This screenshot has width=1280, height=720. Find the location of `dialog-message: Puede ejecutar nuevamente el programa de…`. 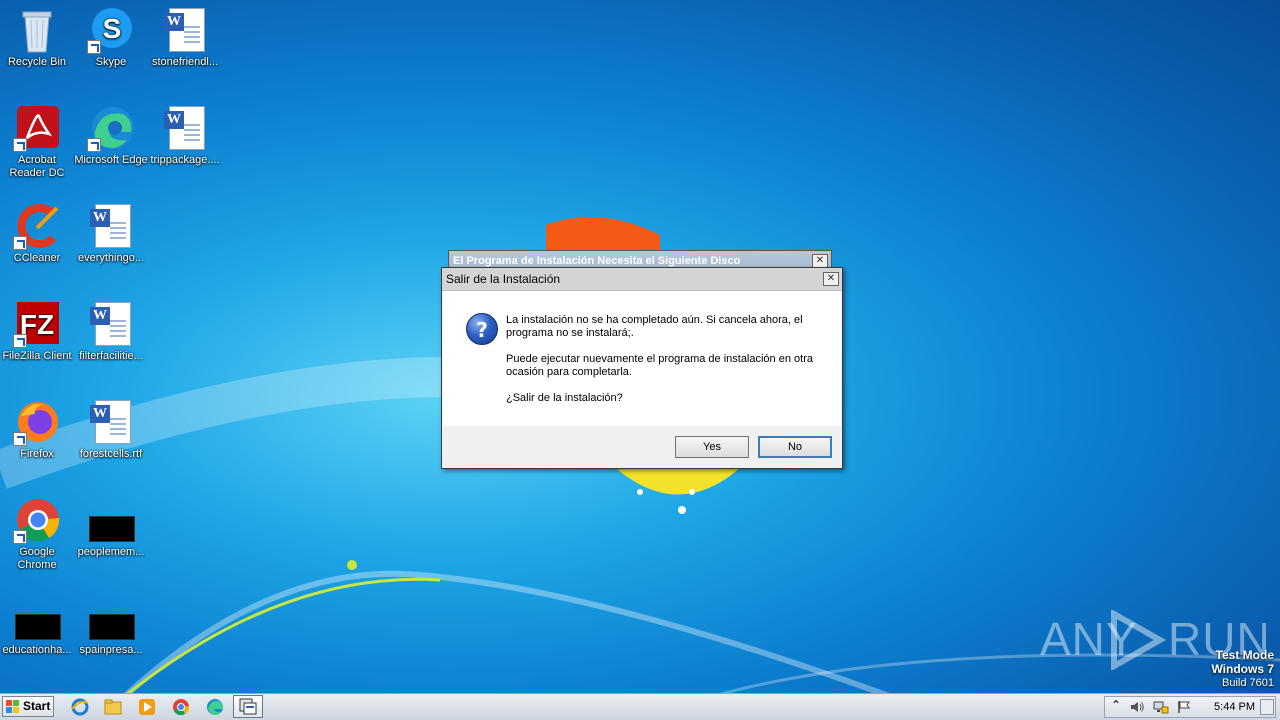

dialog-message: Puede ejecutar nuevamente el programa de… is located at coordinates (659, 365).